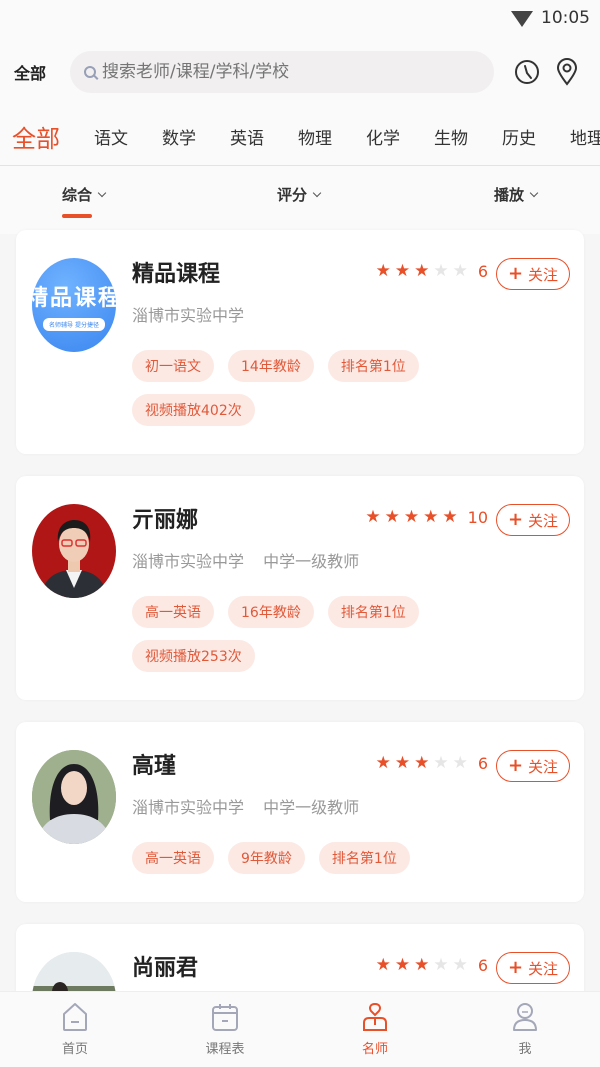 Image resolution: width=600 pixels, height=1067 pixels. I want to click on subject-tab-history: 历史, so click(519, 136).